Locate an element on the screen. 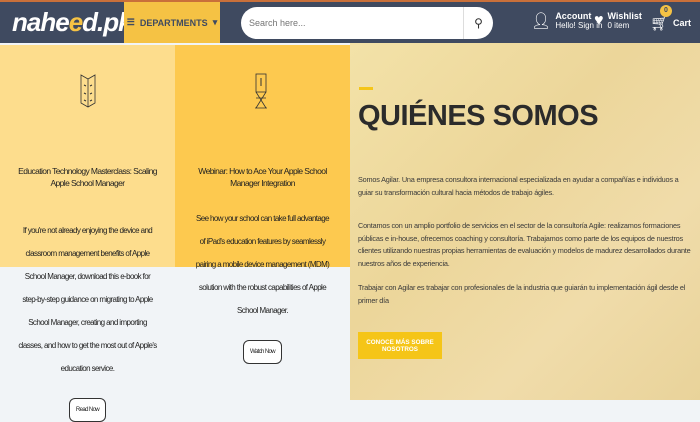  watch-now-button: Watch Now is located at coordinates (262, 352).